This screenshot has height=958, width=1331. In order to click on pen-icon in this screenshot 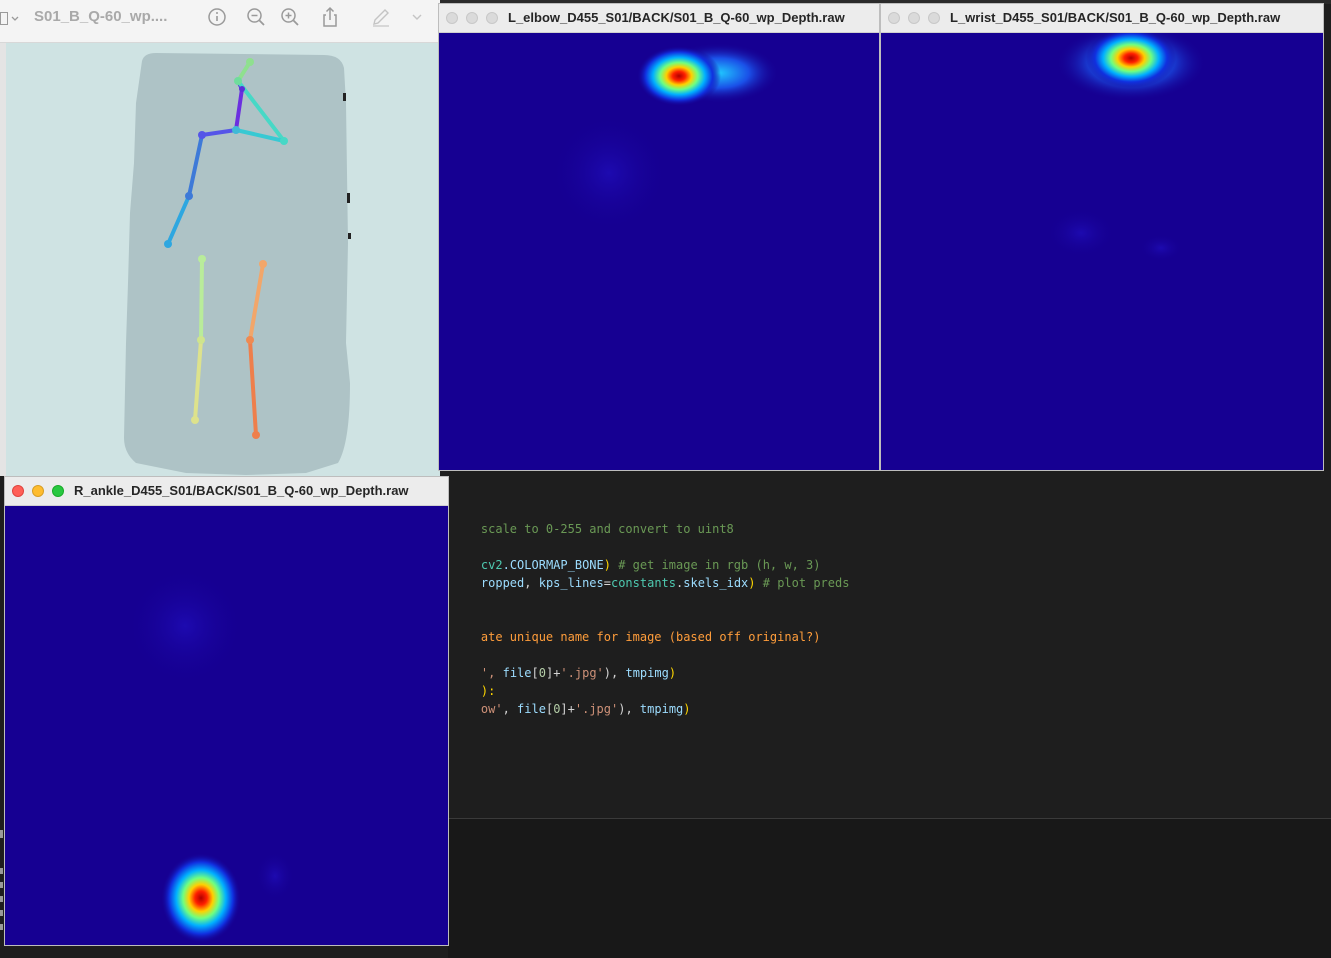, I will do `click(381, 18)`.